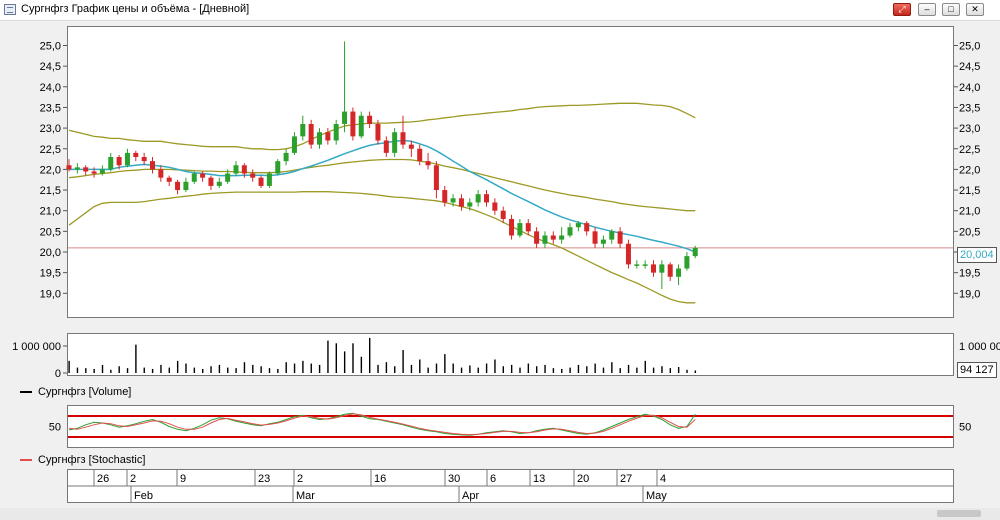 This screenshot has width=1000, height=520. I want to click on time-axis-day-label: 4, so click(663, 479).